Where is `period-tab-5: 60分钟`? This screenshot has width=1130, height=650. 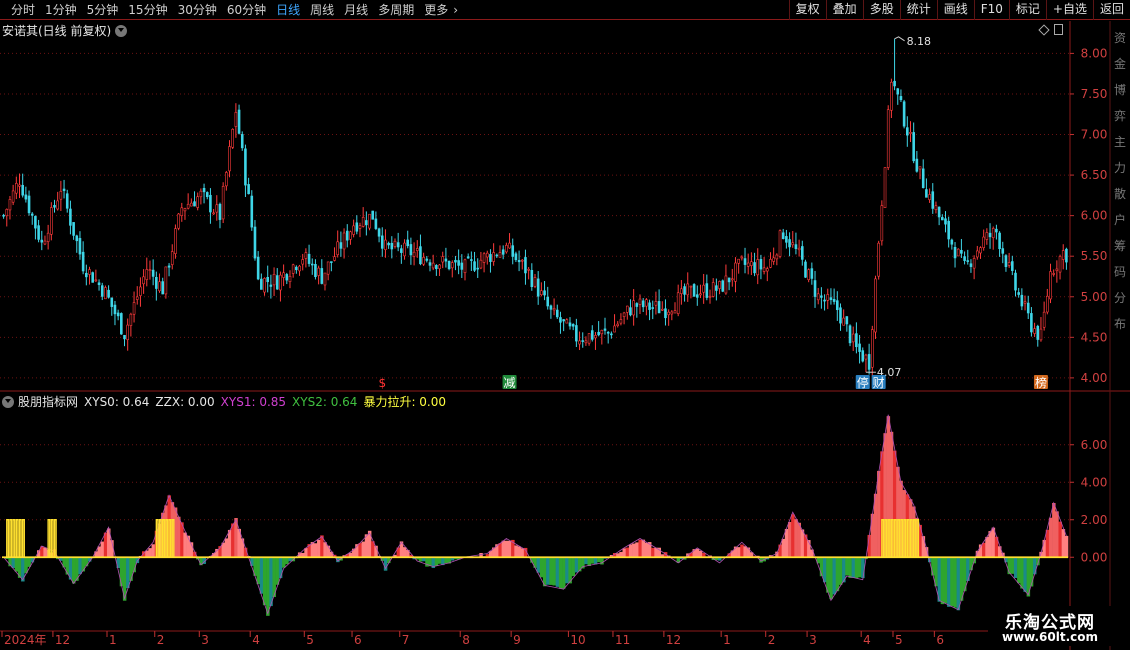
period-tab-5: 60分钟 is located at coordinates (246, 10).